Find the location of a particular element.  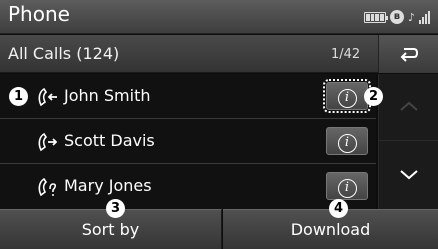

app-title: Phone is located at coordinates (39, 14).